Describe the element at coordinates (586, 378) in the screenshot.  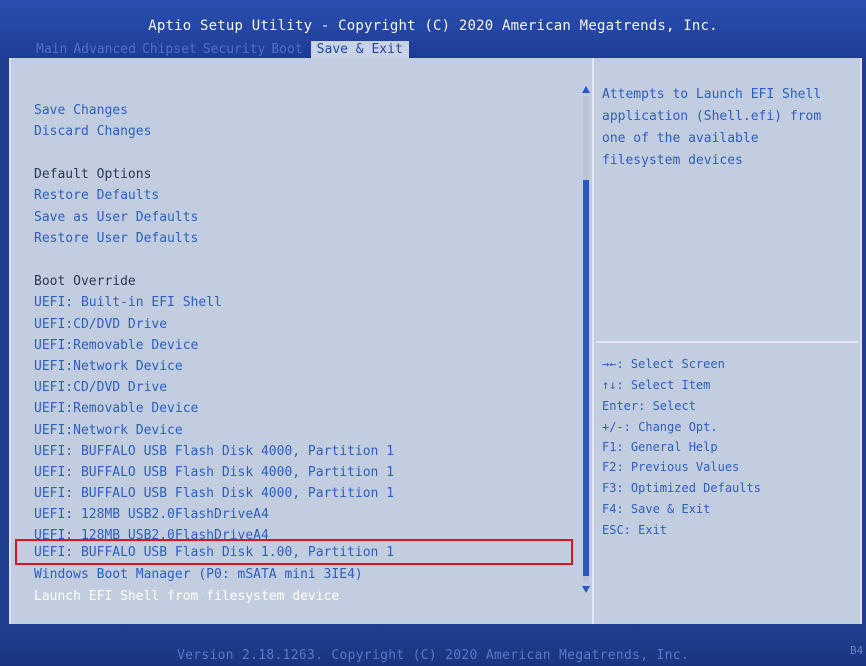
I see `scrollbar-thumb` at that location.